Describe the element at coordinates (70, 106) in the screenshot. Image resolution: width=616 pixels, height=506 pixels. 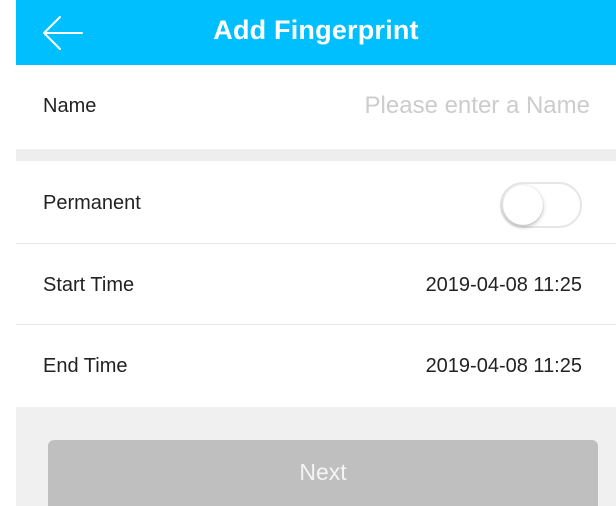
I see `name-label: Name` at that location.